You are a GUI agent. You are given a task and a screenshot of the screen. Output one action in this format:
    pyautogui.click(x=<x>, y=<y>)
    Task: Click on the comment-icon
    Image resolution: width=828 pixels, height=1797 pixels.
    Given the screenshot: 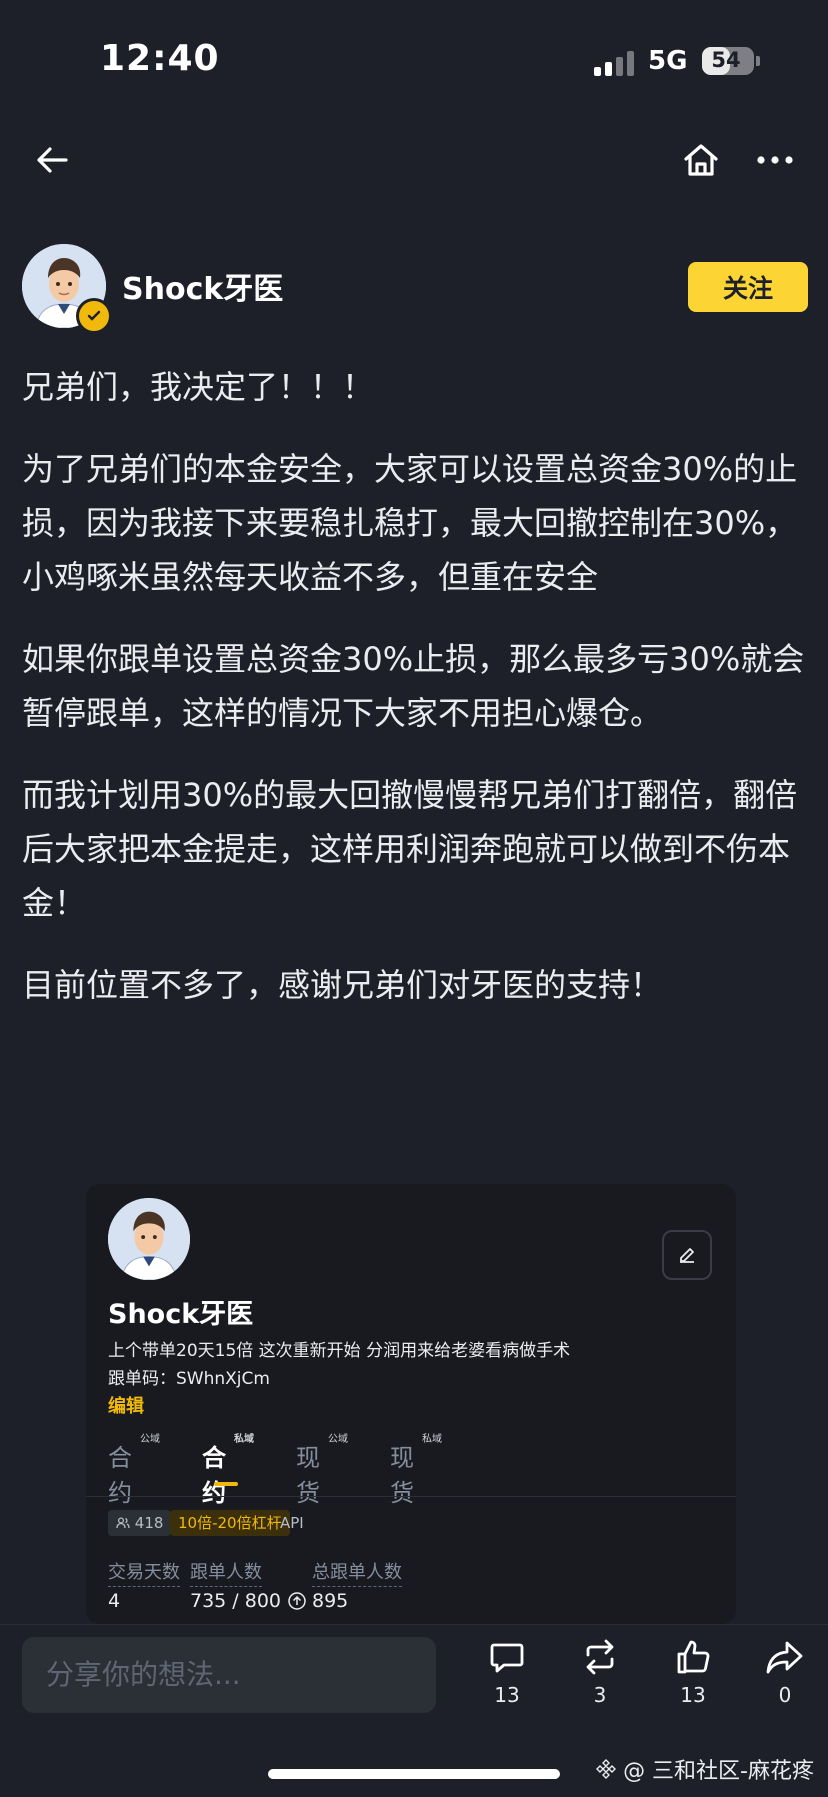 What is the action you would take?
    pyautogui.click(x=507, y=1658)
    